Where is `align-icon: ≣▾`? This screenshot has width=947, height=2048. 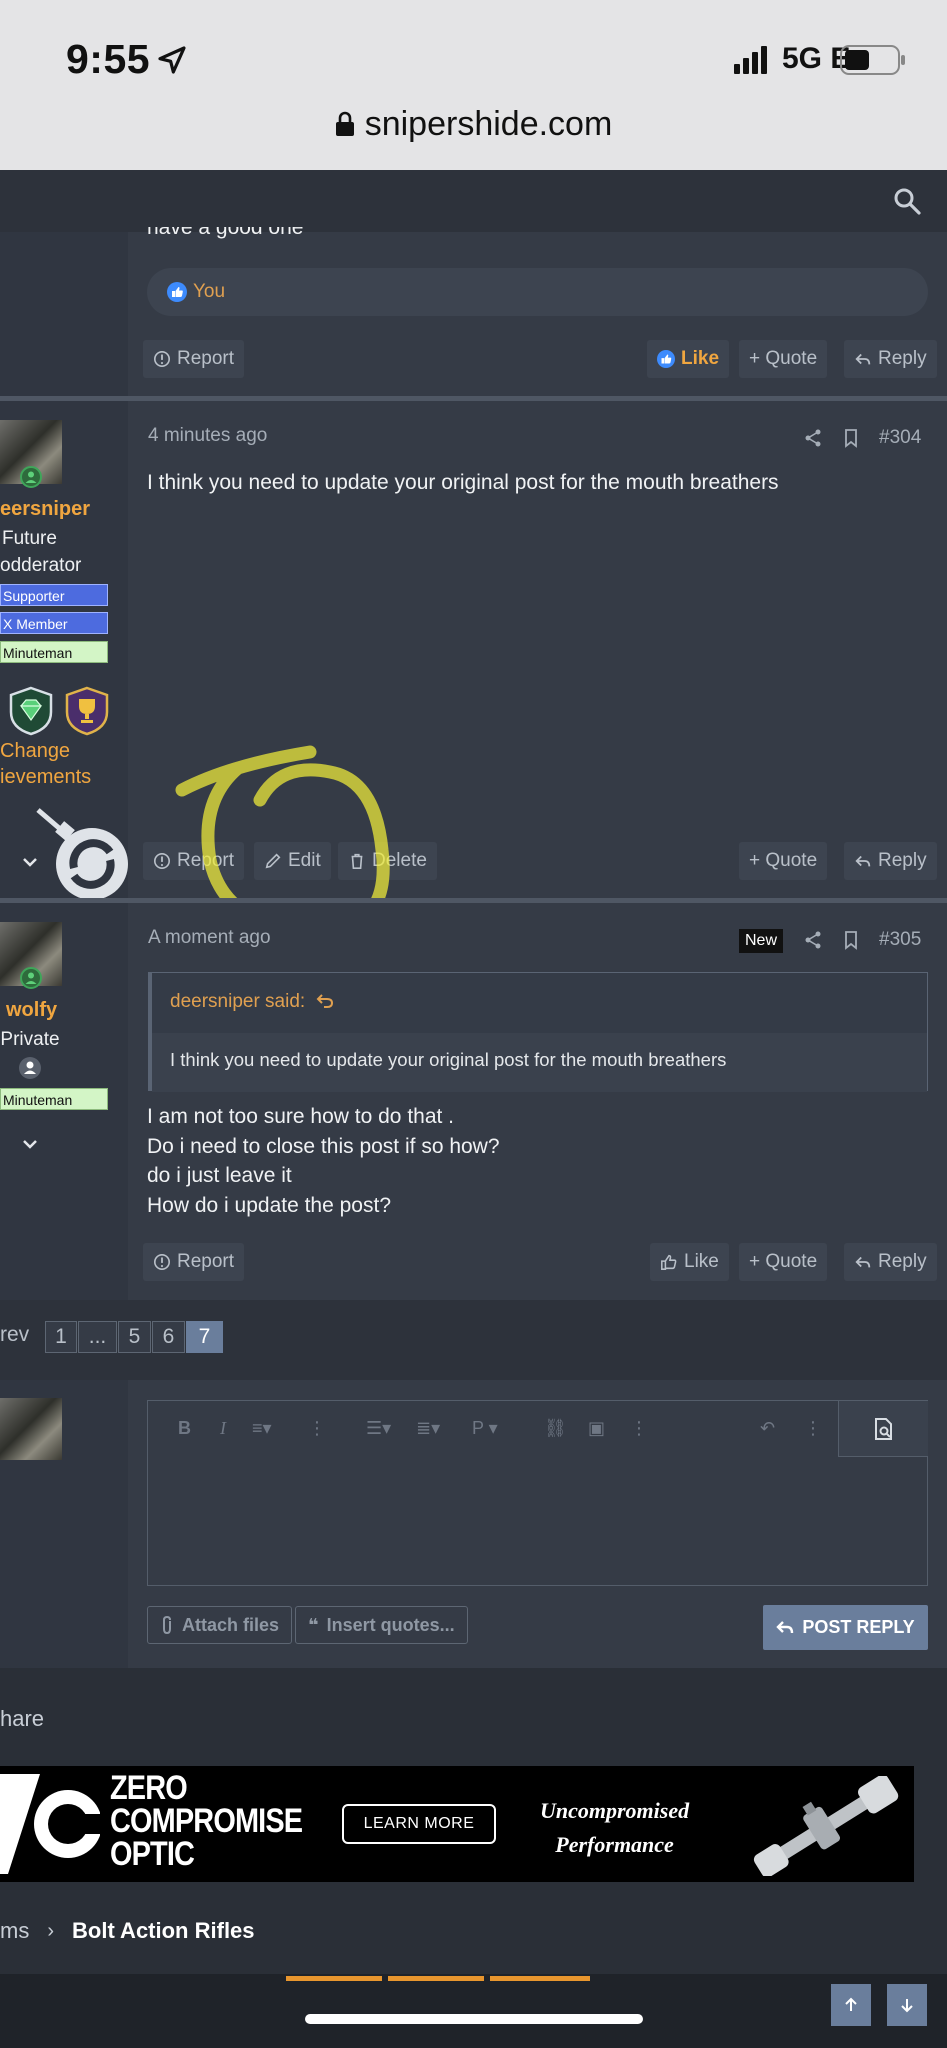
align-icon: ≣▾ is located at coordinates (428, 1428).